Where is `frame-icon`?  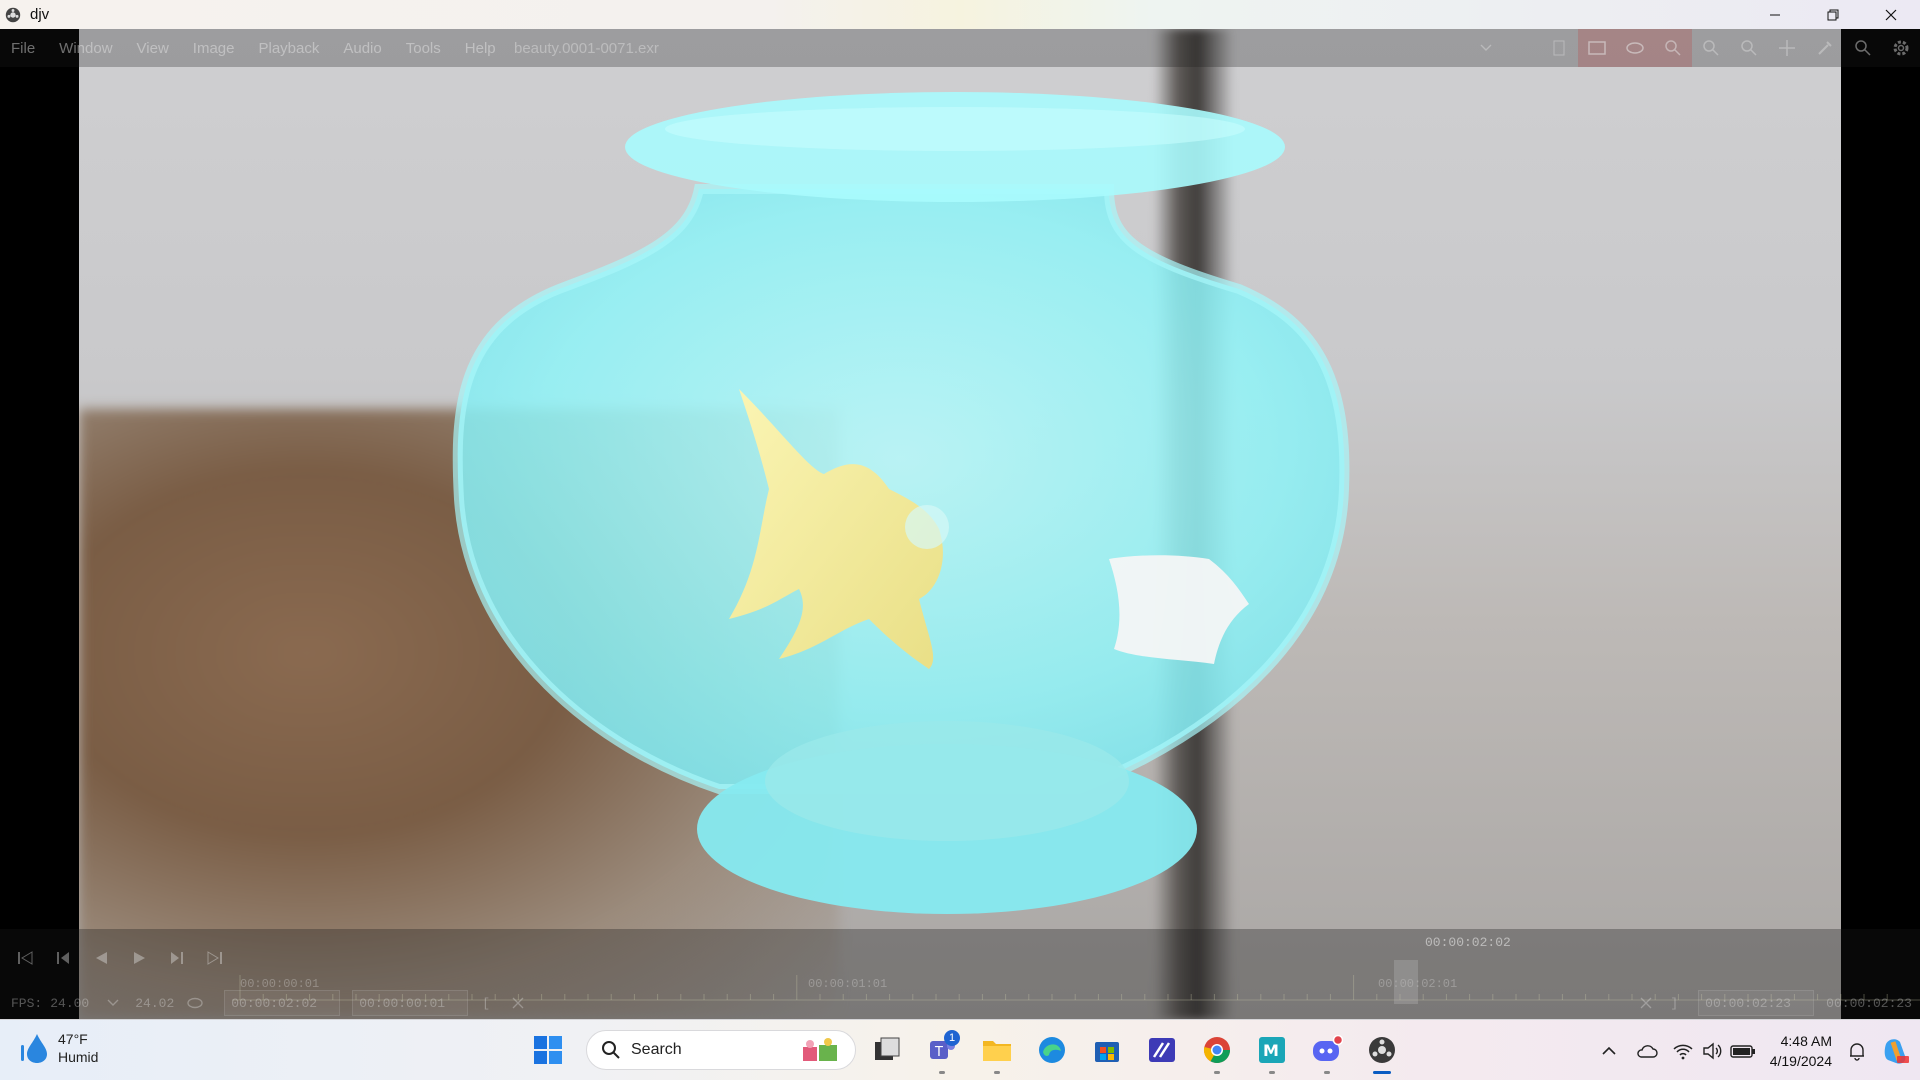
frame-icon is located at coordinates (1559, 48).